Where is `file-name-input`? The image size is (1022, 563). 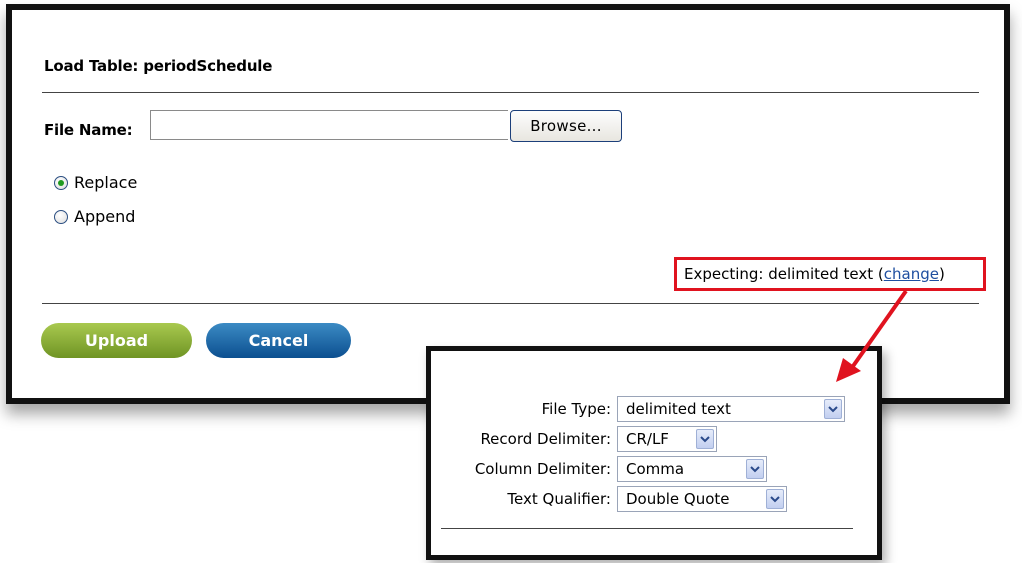
file-name-input is located at coordinates (329, 125).